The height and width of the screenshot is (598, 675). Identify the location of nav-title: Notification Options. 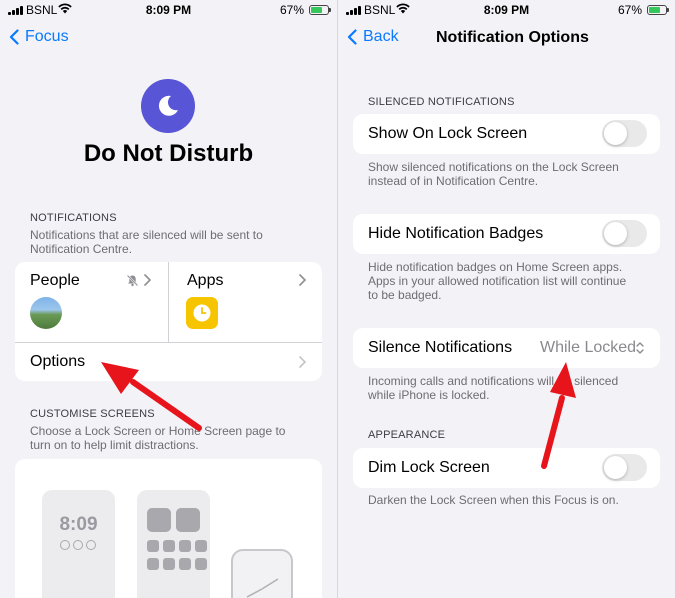
(512, 37).